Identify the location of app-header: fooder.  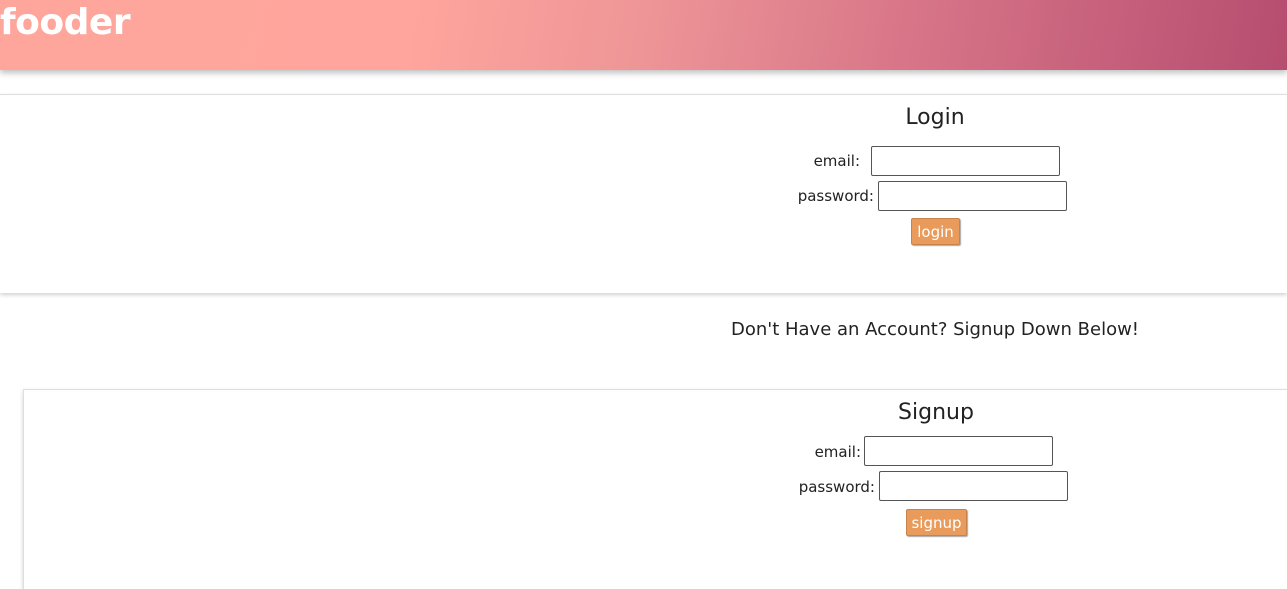
(643, 35).